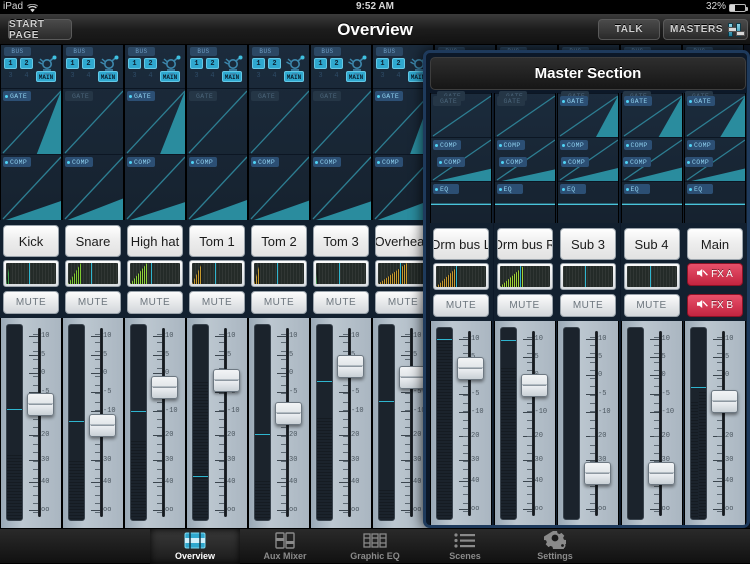 The image size is (750, 564). I want to click on channel-name-button: Tom 2, so click(279, 241).